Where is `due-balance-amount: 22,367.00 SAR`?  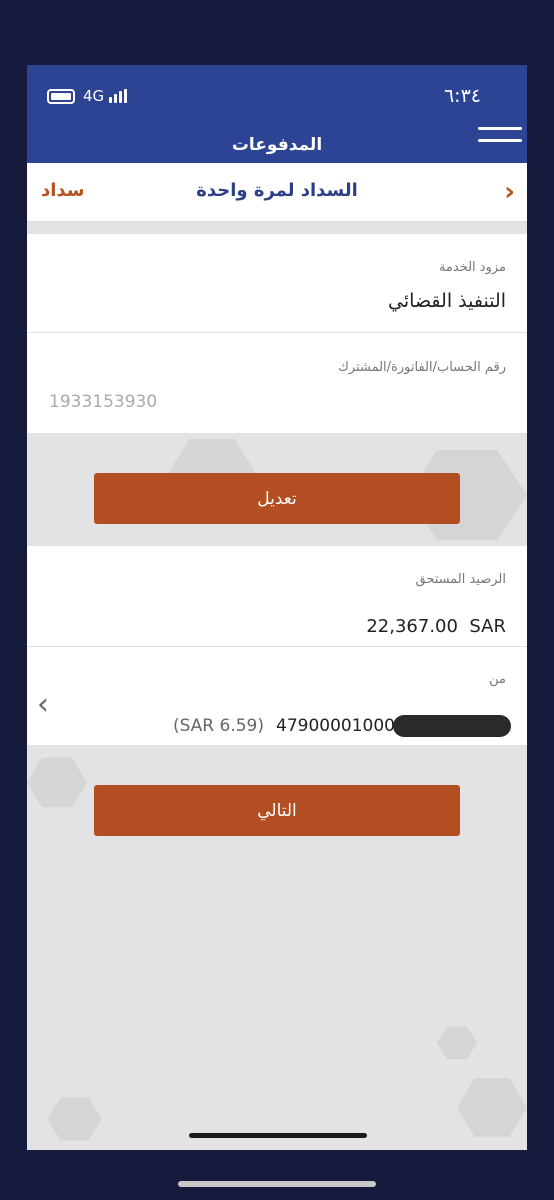 due-balance-amount: 22,367.00 SAR is located at coordinates (436, 626).